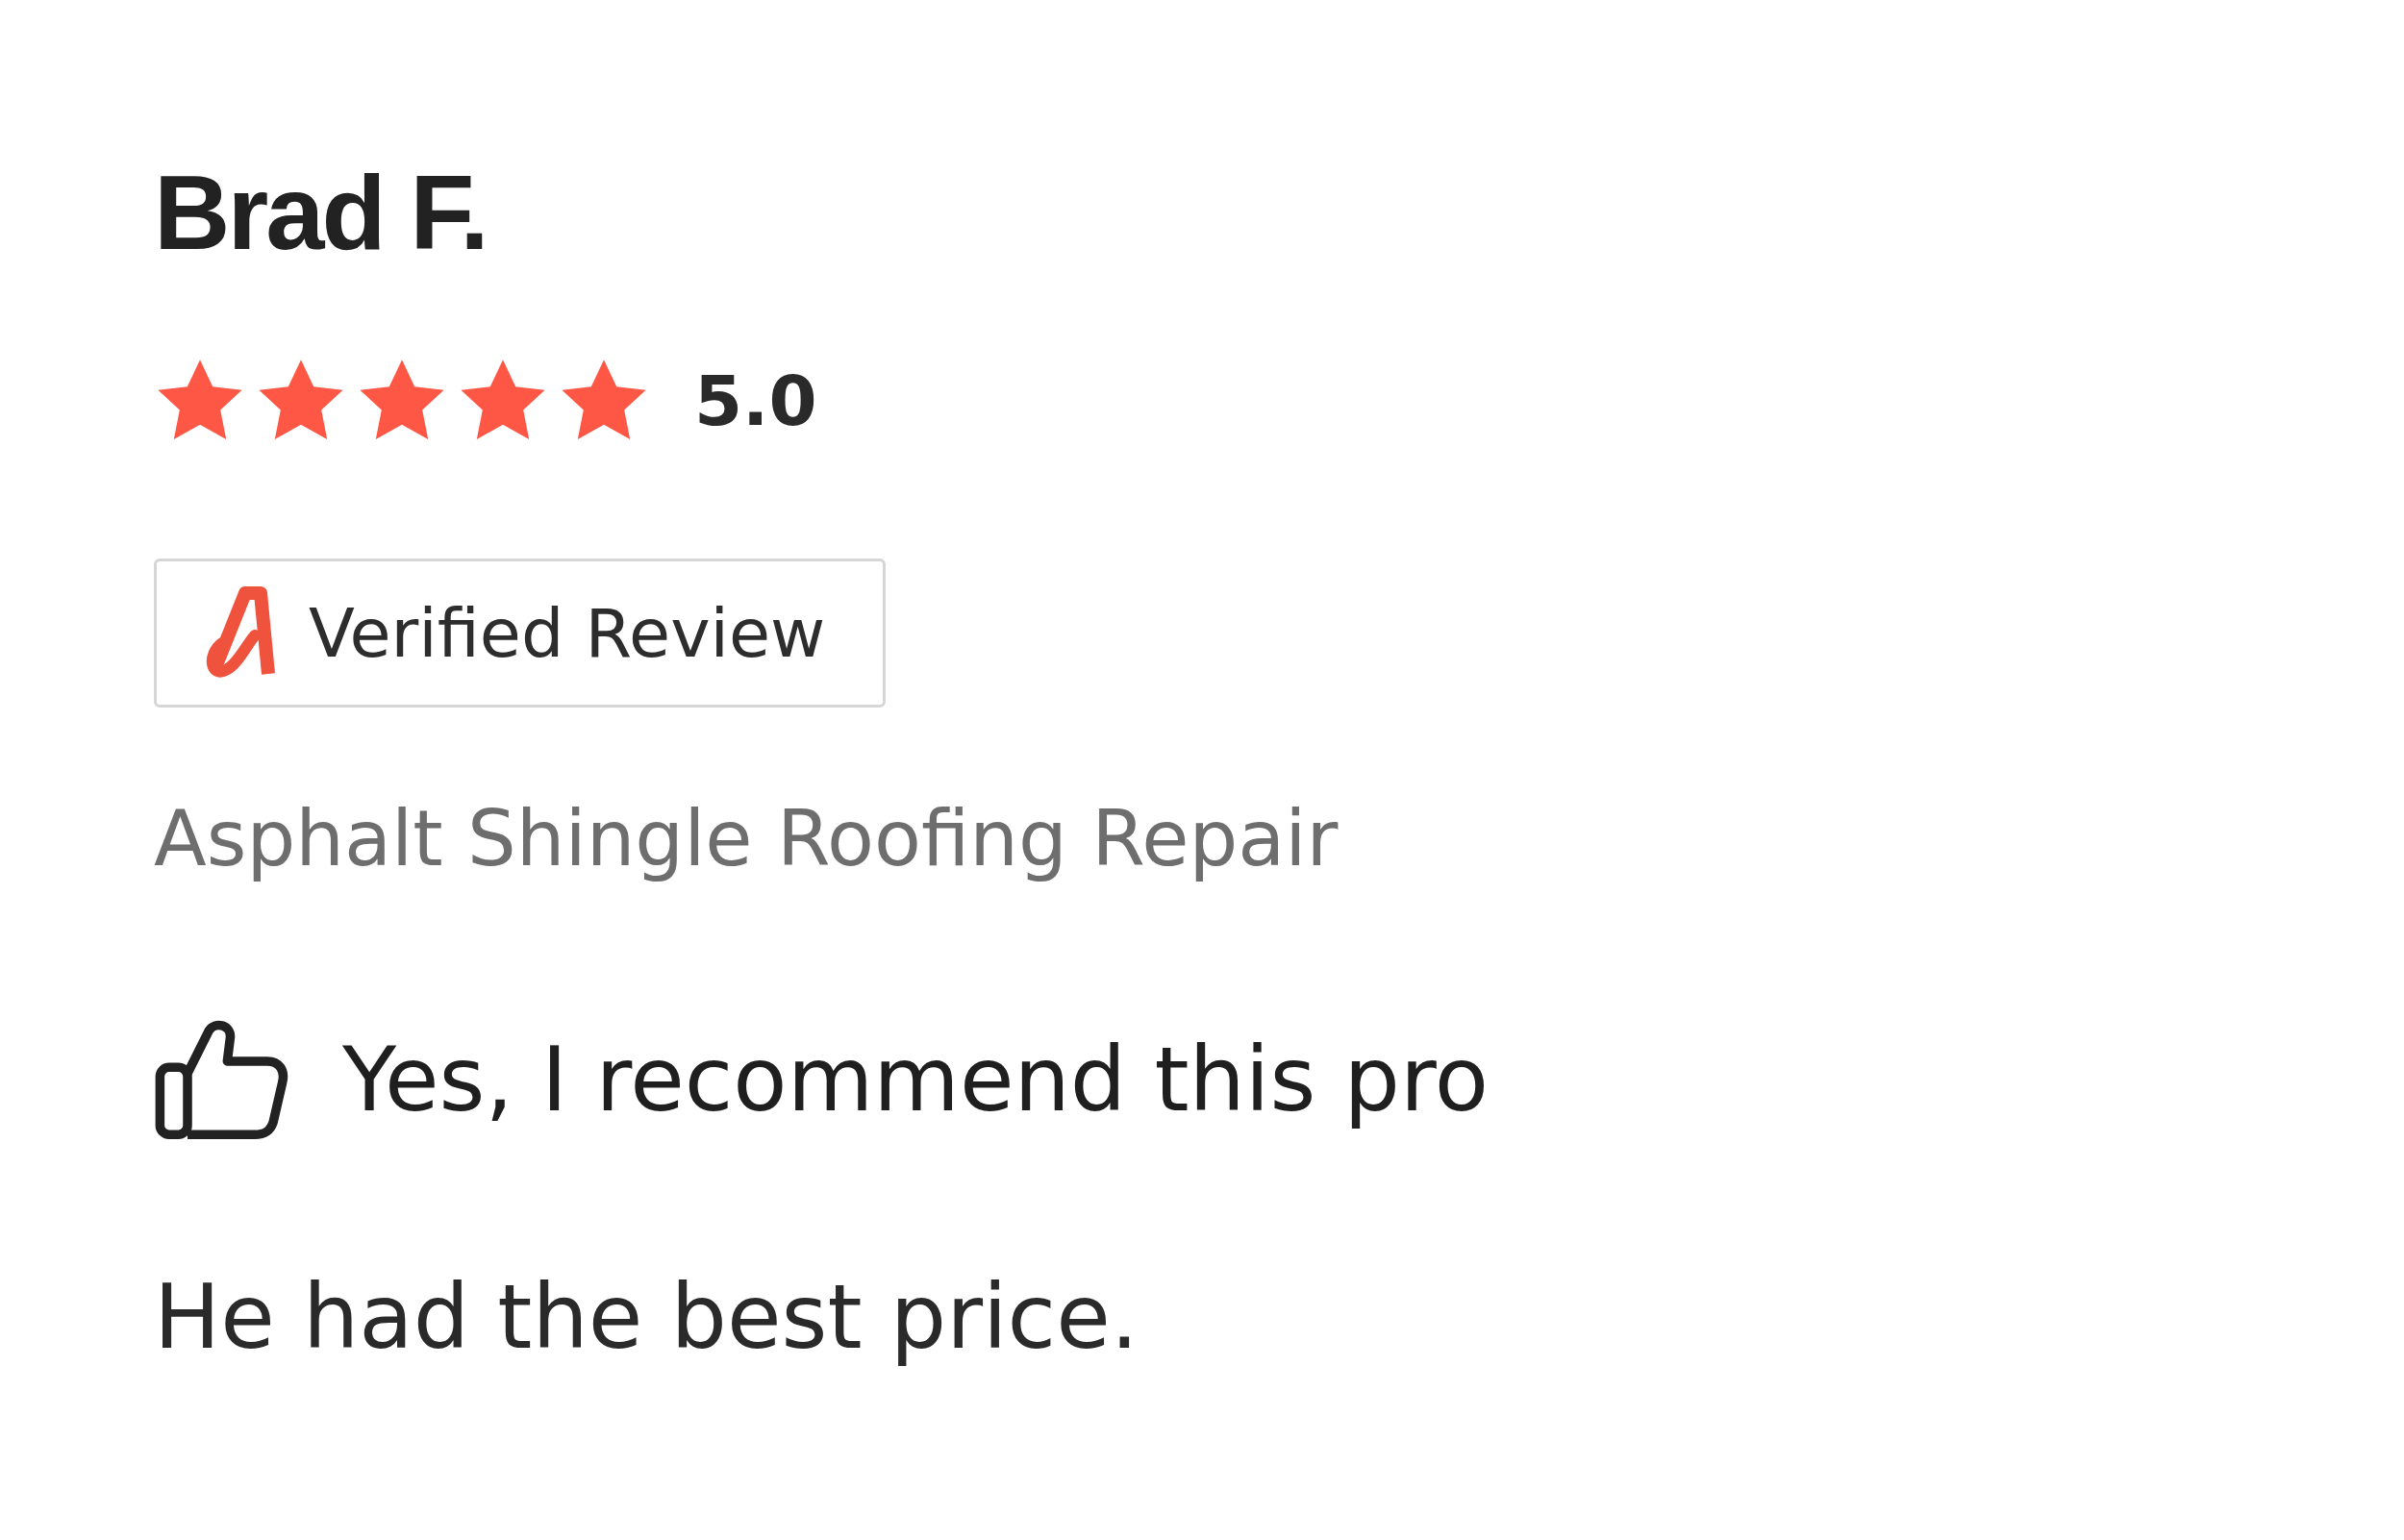 Image resolution: width=2404 pixels, height=1540 pixels. Describe the element at coordinates (916, 1079) in the screenshot. I see `recommendation-text: Yes, I recommend this pro` at that location.